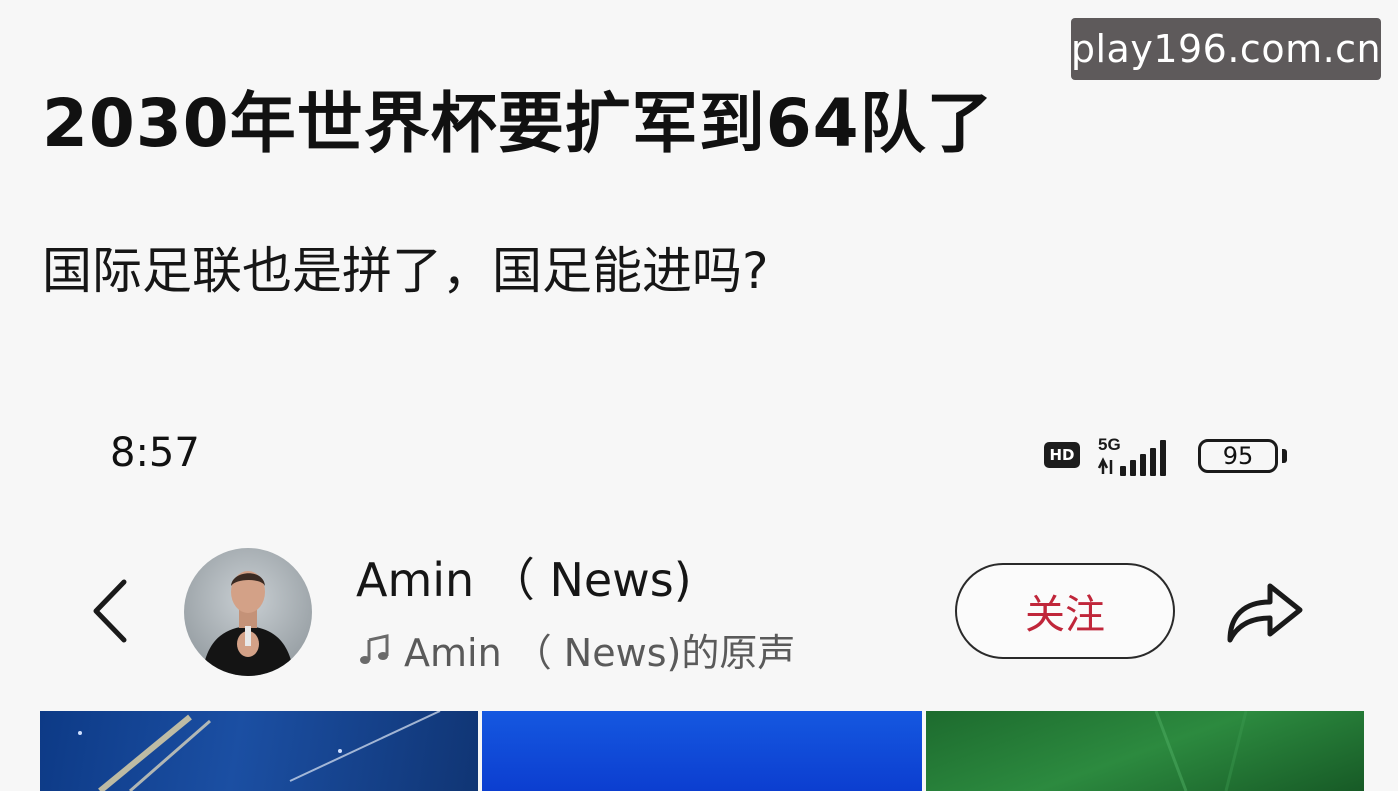 Image resolution: width=1398 pixels, height=791 pixels. I want to click on battery-level: 95, so click(1238, 456).